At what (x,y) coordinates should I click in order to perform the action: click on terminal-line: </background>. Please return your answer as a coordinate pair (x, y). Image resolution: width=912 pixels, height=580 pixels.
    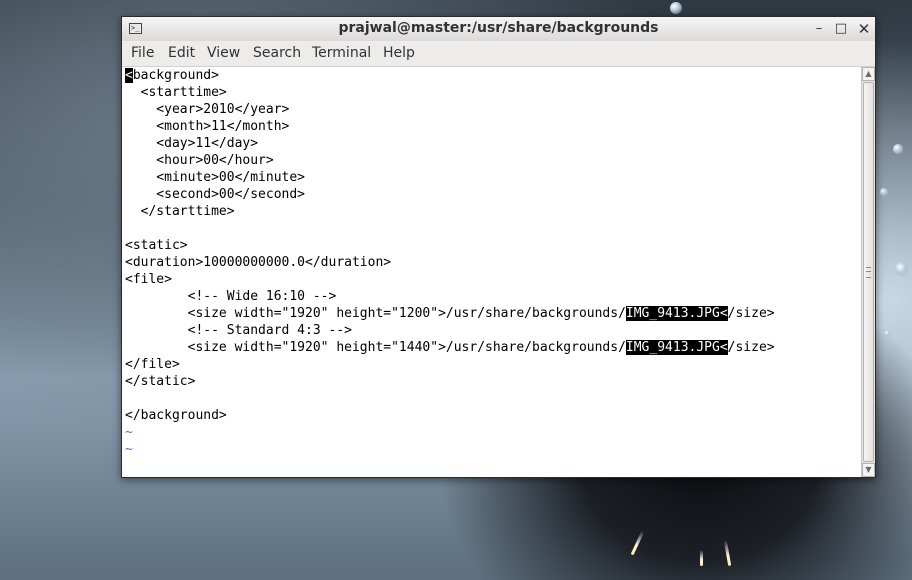
    Looking at the image, I should click on (176, 415).